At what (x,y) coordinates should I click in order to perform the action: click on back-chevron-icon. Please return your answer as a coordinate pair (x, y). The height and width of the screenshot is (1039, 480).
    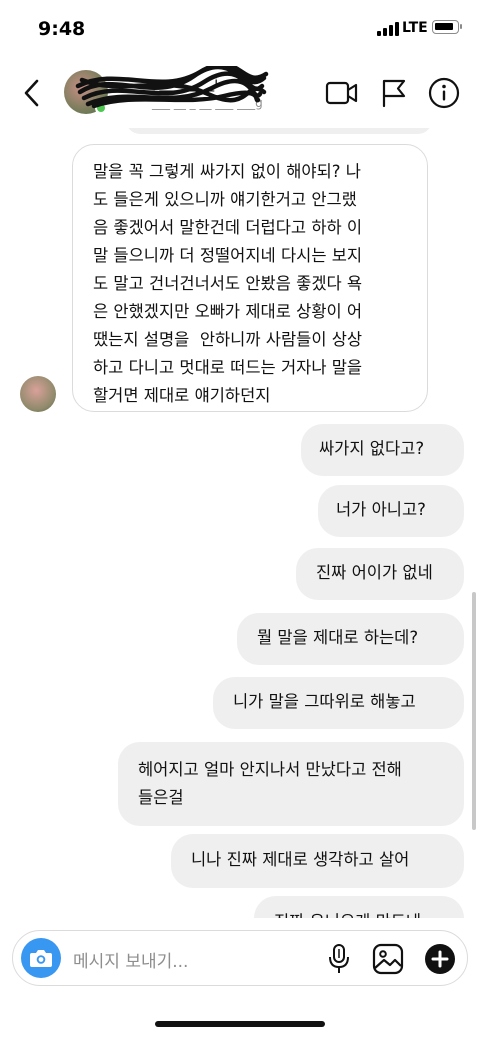
    Looking at the image, I should click on (31, 93).